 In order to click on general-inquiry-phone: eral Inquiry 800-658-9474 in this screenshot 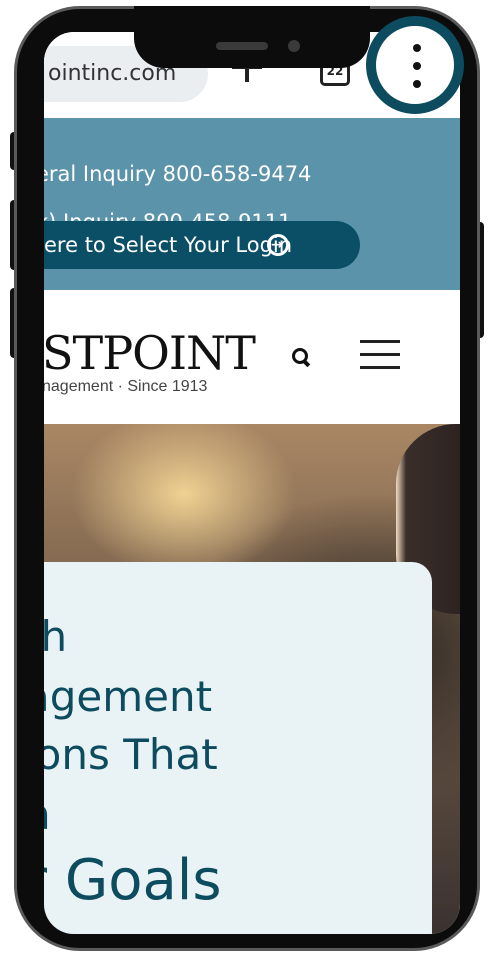, I will do `click(177, 174)`.